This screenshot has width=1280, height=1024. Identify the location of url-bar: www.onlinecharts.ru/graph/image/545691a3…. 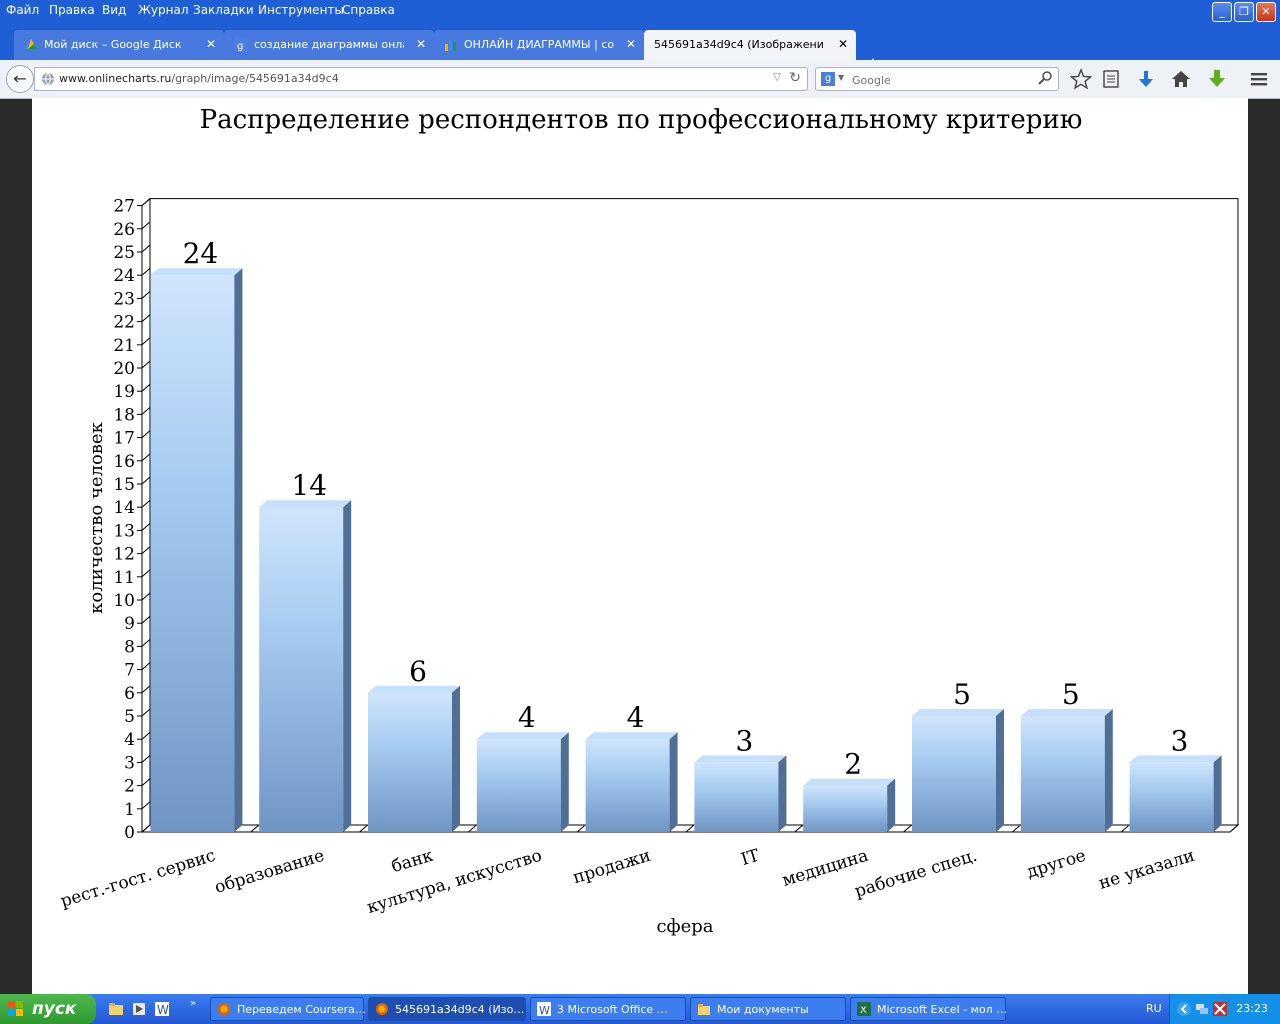
(421, 79).